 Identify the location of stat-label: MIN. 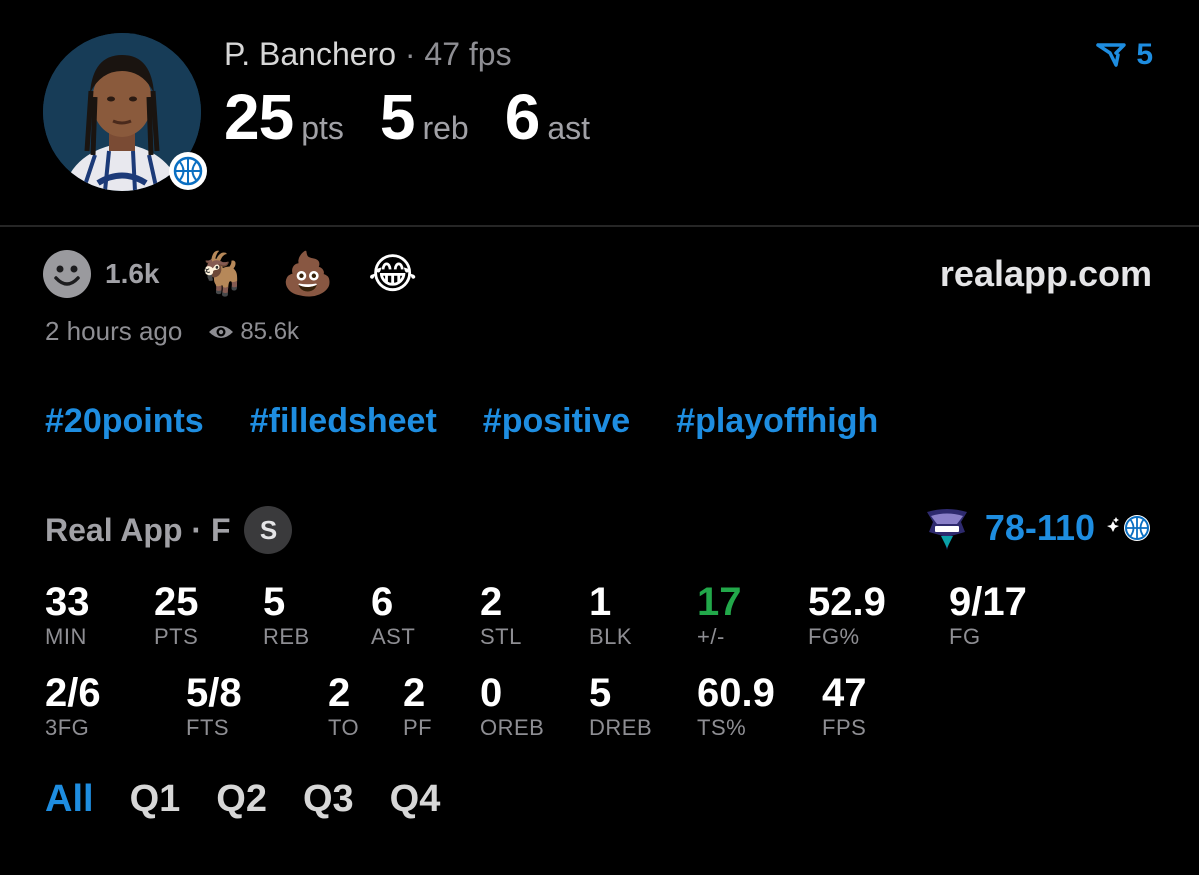
(66, 636).